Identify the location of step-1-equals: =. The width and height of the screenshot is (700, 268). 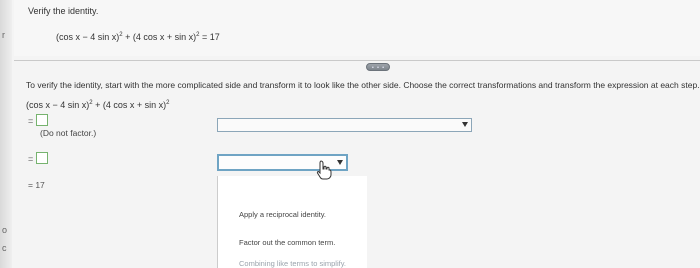
(31, 121).